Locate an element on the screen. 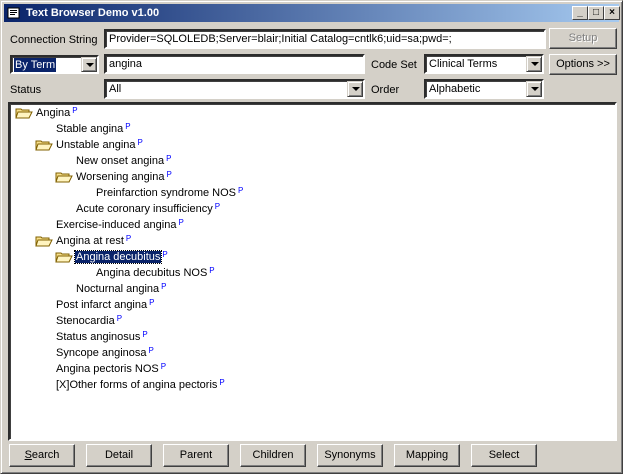 This screenshot has width=623, height=474. tree-node: New onset angina P is located at coordinates (103, 161).